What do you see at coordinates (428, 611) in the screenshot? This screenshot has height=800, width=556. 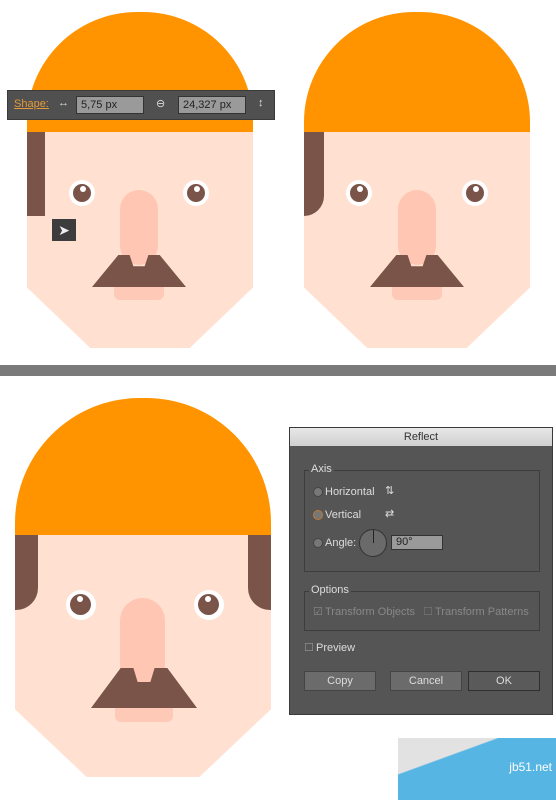 I see `transform-patterns-checkbox: ☐` at bounding box center [428, 611].